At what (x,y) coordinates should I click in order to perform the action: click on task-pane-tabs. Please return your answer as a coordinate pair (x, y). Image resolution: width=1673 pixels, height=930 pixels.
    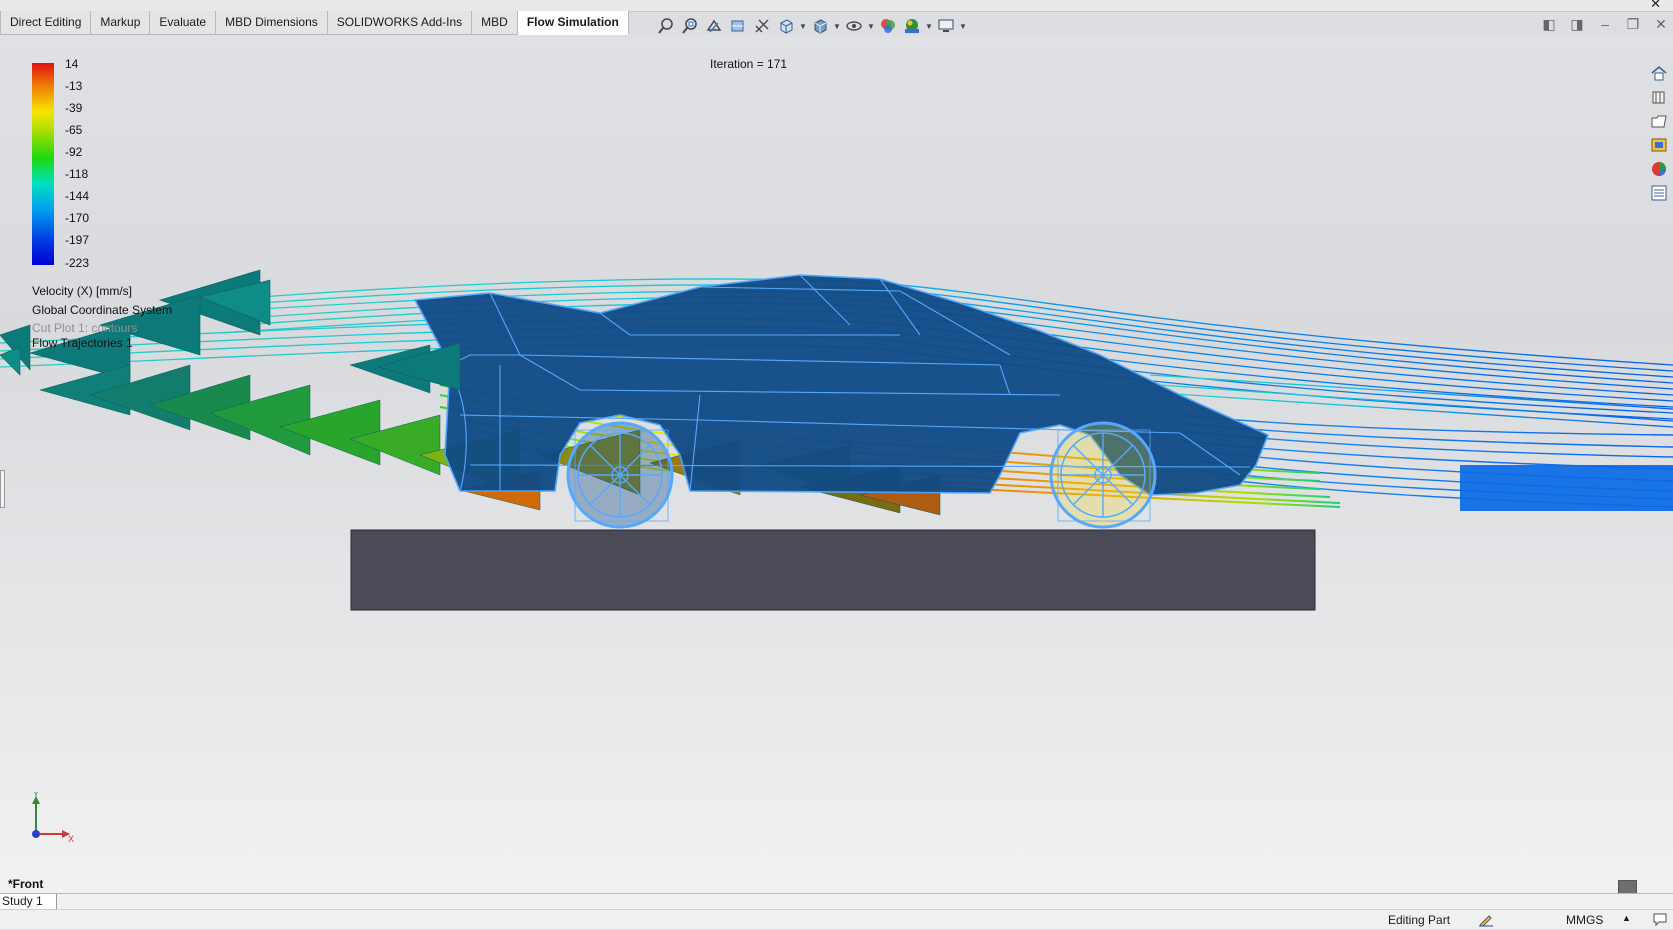
    Looking at the image, I should click on (1660, 133).